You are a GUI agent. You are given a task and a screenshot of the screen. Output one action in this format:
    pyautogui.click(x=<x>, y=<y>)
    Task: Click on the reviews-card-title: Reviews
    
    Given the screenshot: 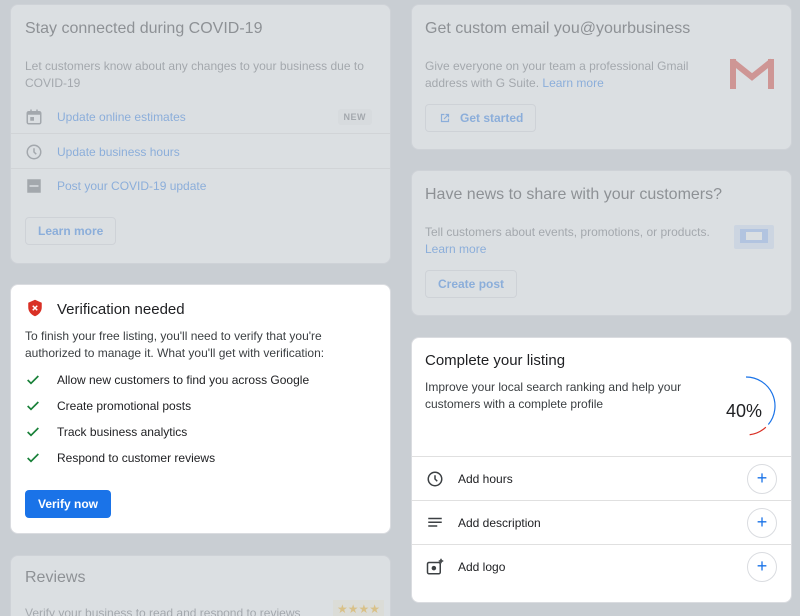 What is the action you would take?
    pyautogui.click(x=55, y=577)
    